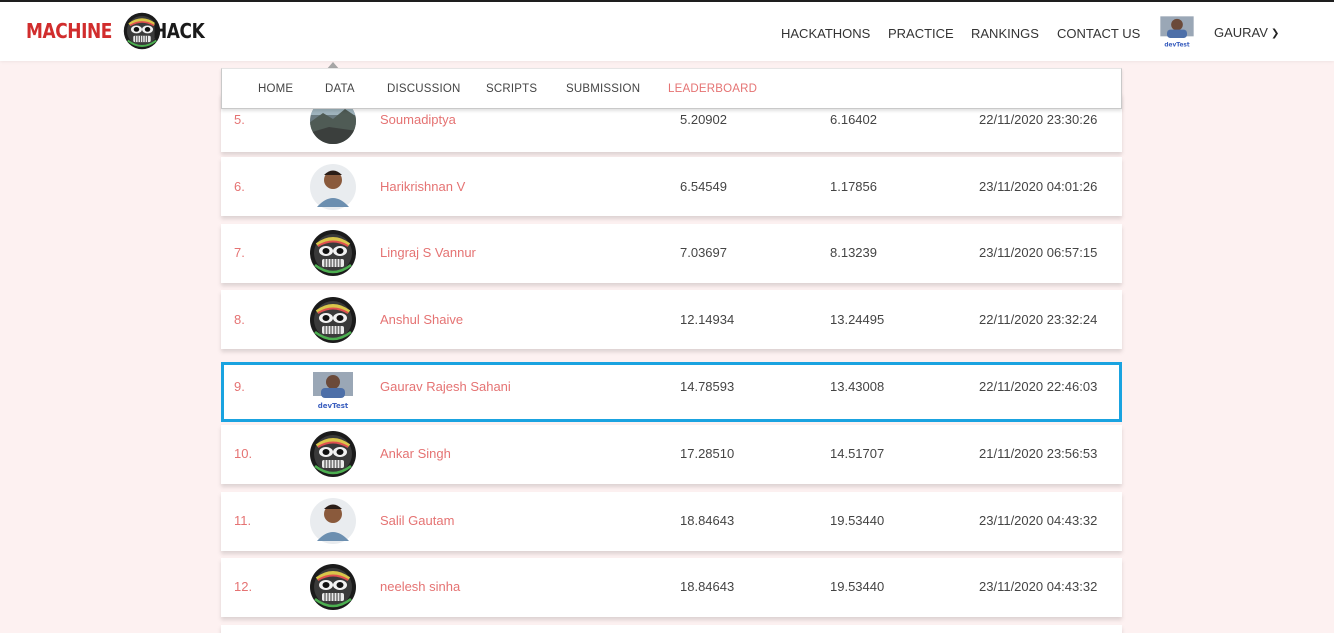 The height and width of the screenshot is (633, 1334). Describe the element at coordinates (857, 386) in the screenshot. I see `private-score: 13.43008` at that location.